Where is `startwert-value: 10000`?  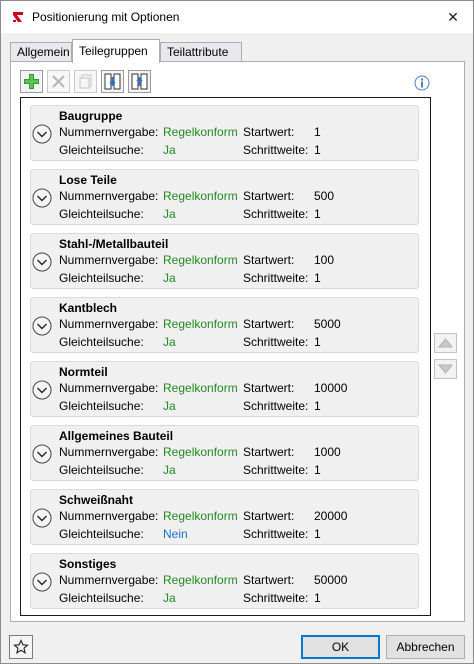 startwert-value: 10000 is located at coordinates (330, 388).